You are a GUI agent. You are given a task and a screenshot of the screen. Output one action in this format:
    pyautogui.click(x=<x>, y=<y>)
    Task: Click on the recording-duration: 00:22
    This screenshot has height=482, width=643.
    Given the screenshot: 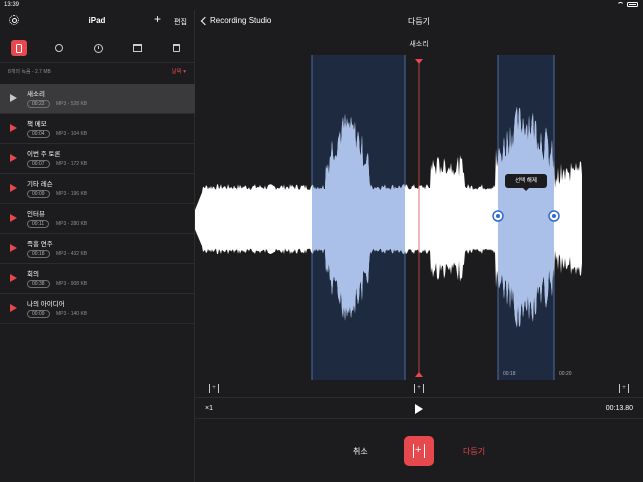 What is the action you would take?
    pyautogui.click(x=38, y=104)
    